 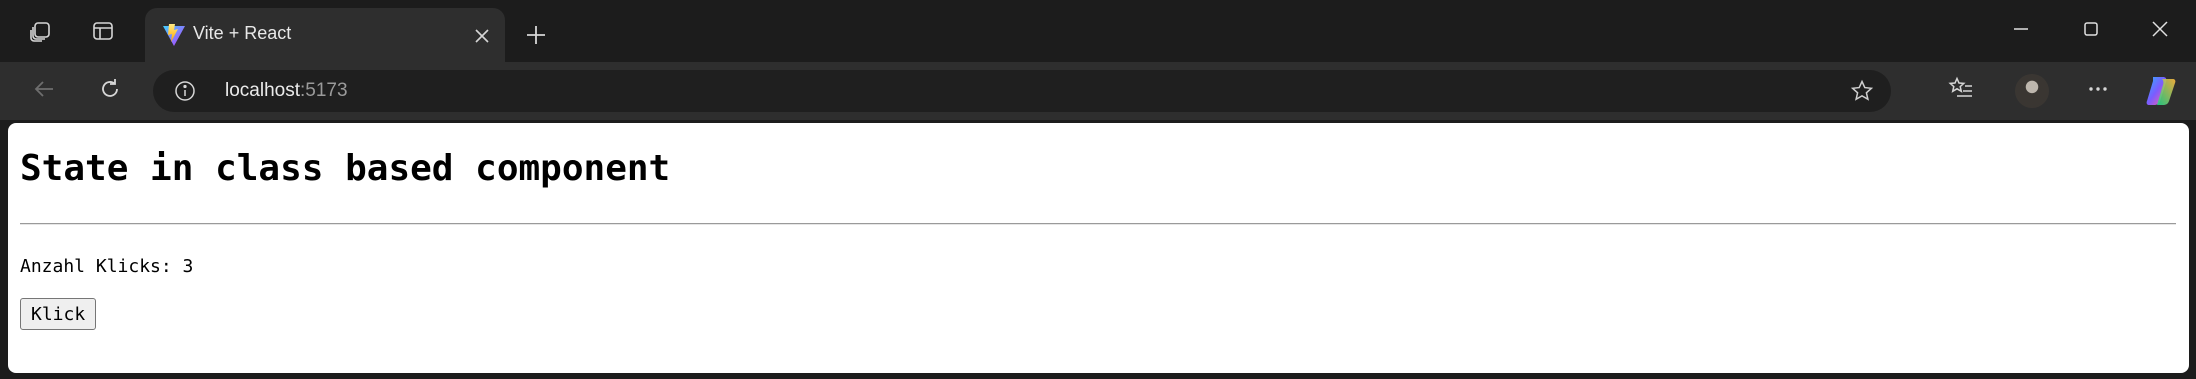 What do you see at coordinates (1022, 91) in the screenshot?
I see `address-bar: localhost:5173` at bounding box center [1022, 91].